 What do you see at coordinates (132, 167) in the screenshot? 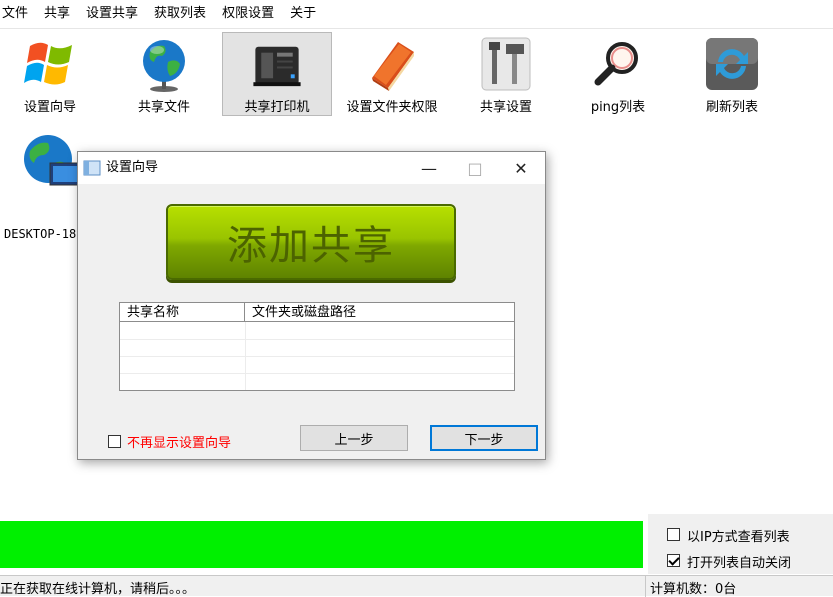
I see `dialog-title: 设置向导` at bounding box center [132, 167].